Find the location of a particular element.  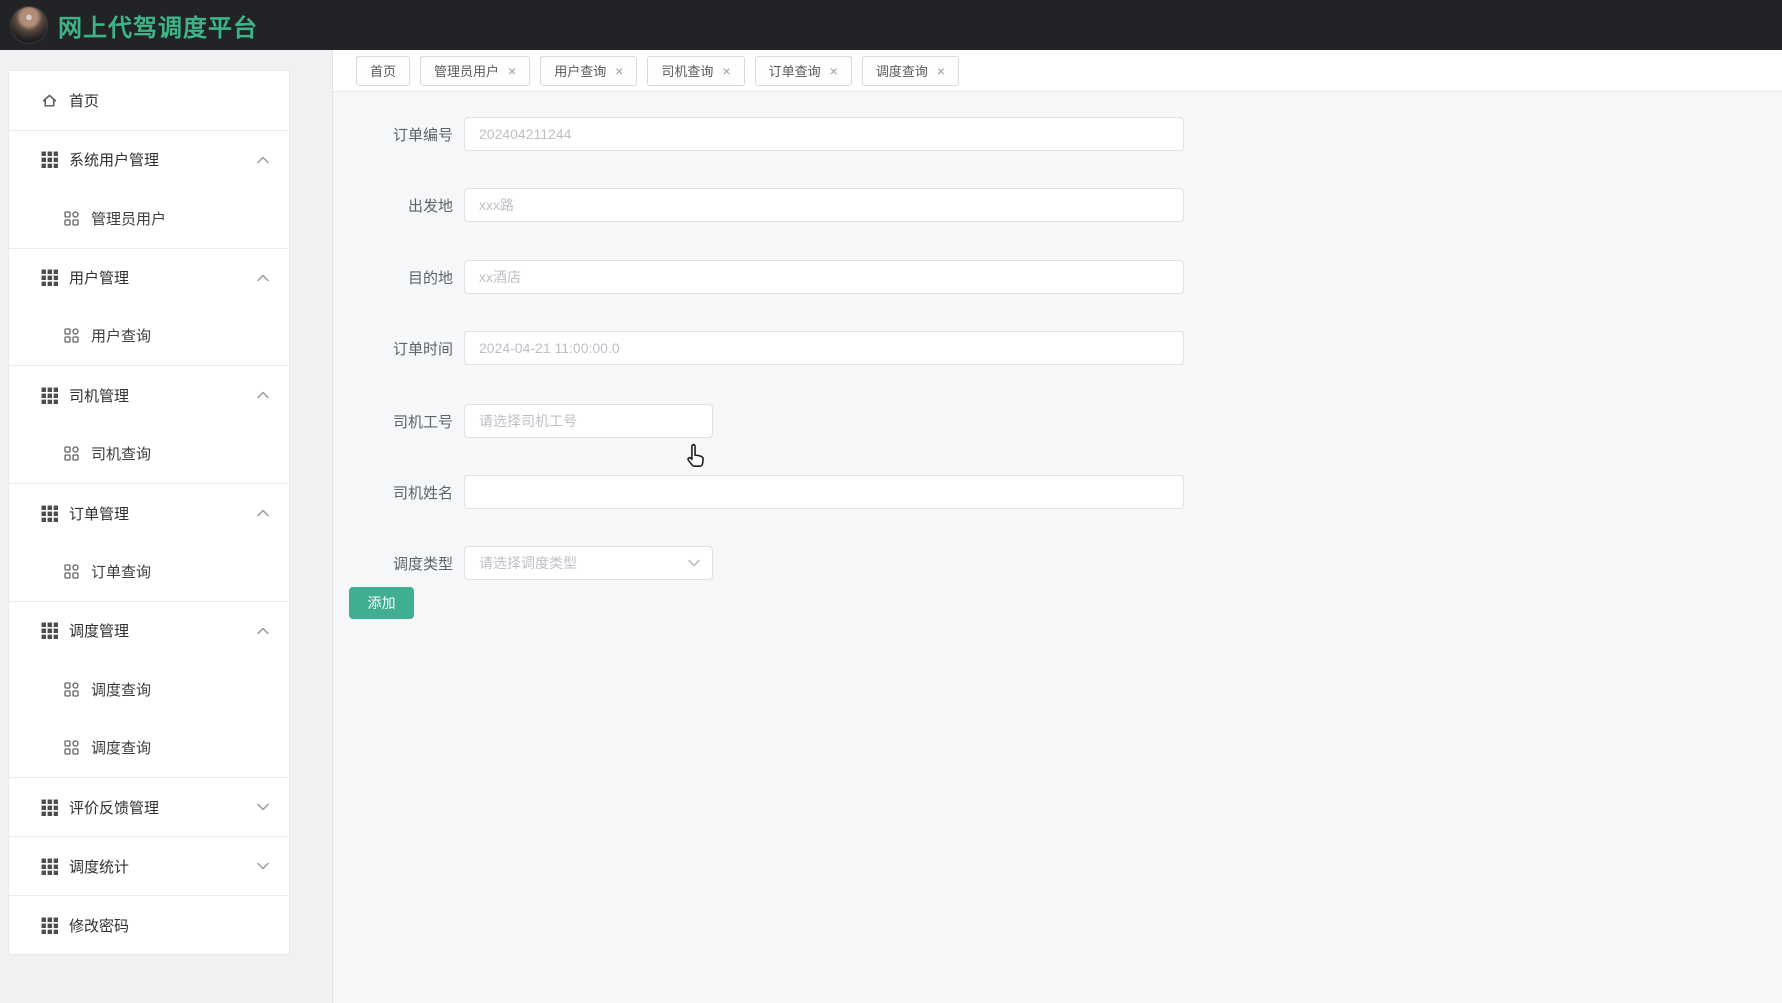

form-row-dispatch-type: 调度类型 is located at coordinates (783, 563).